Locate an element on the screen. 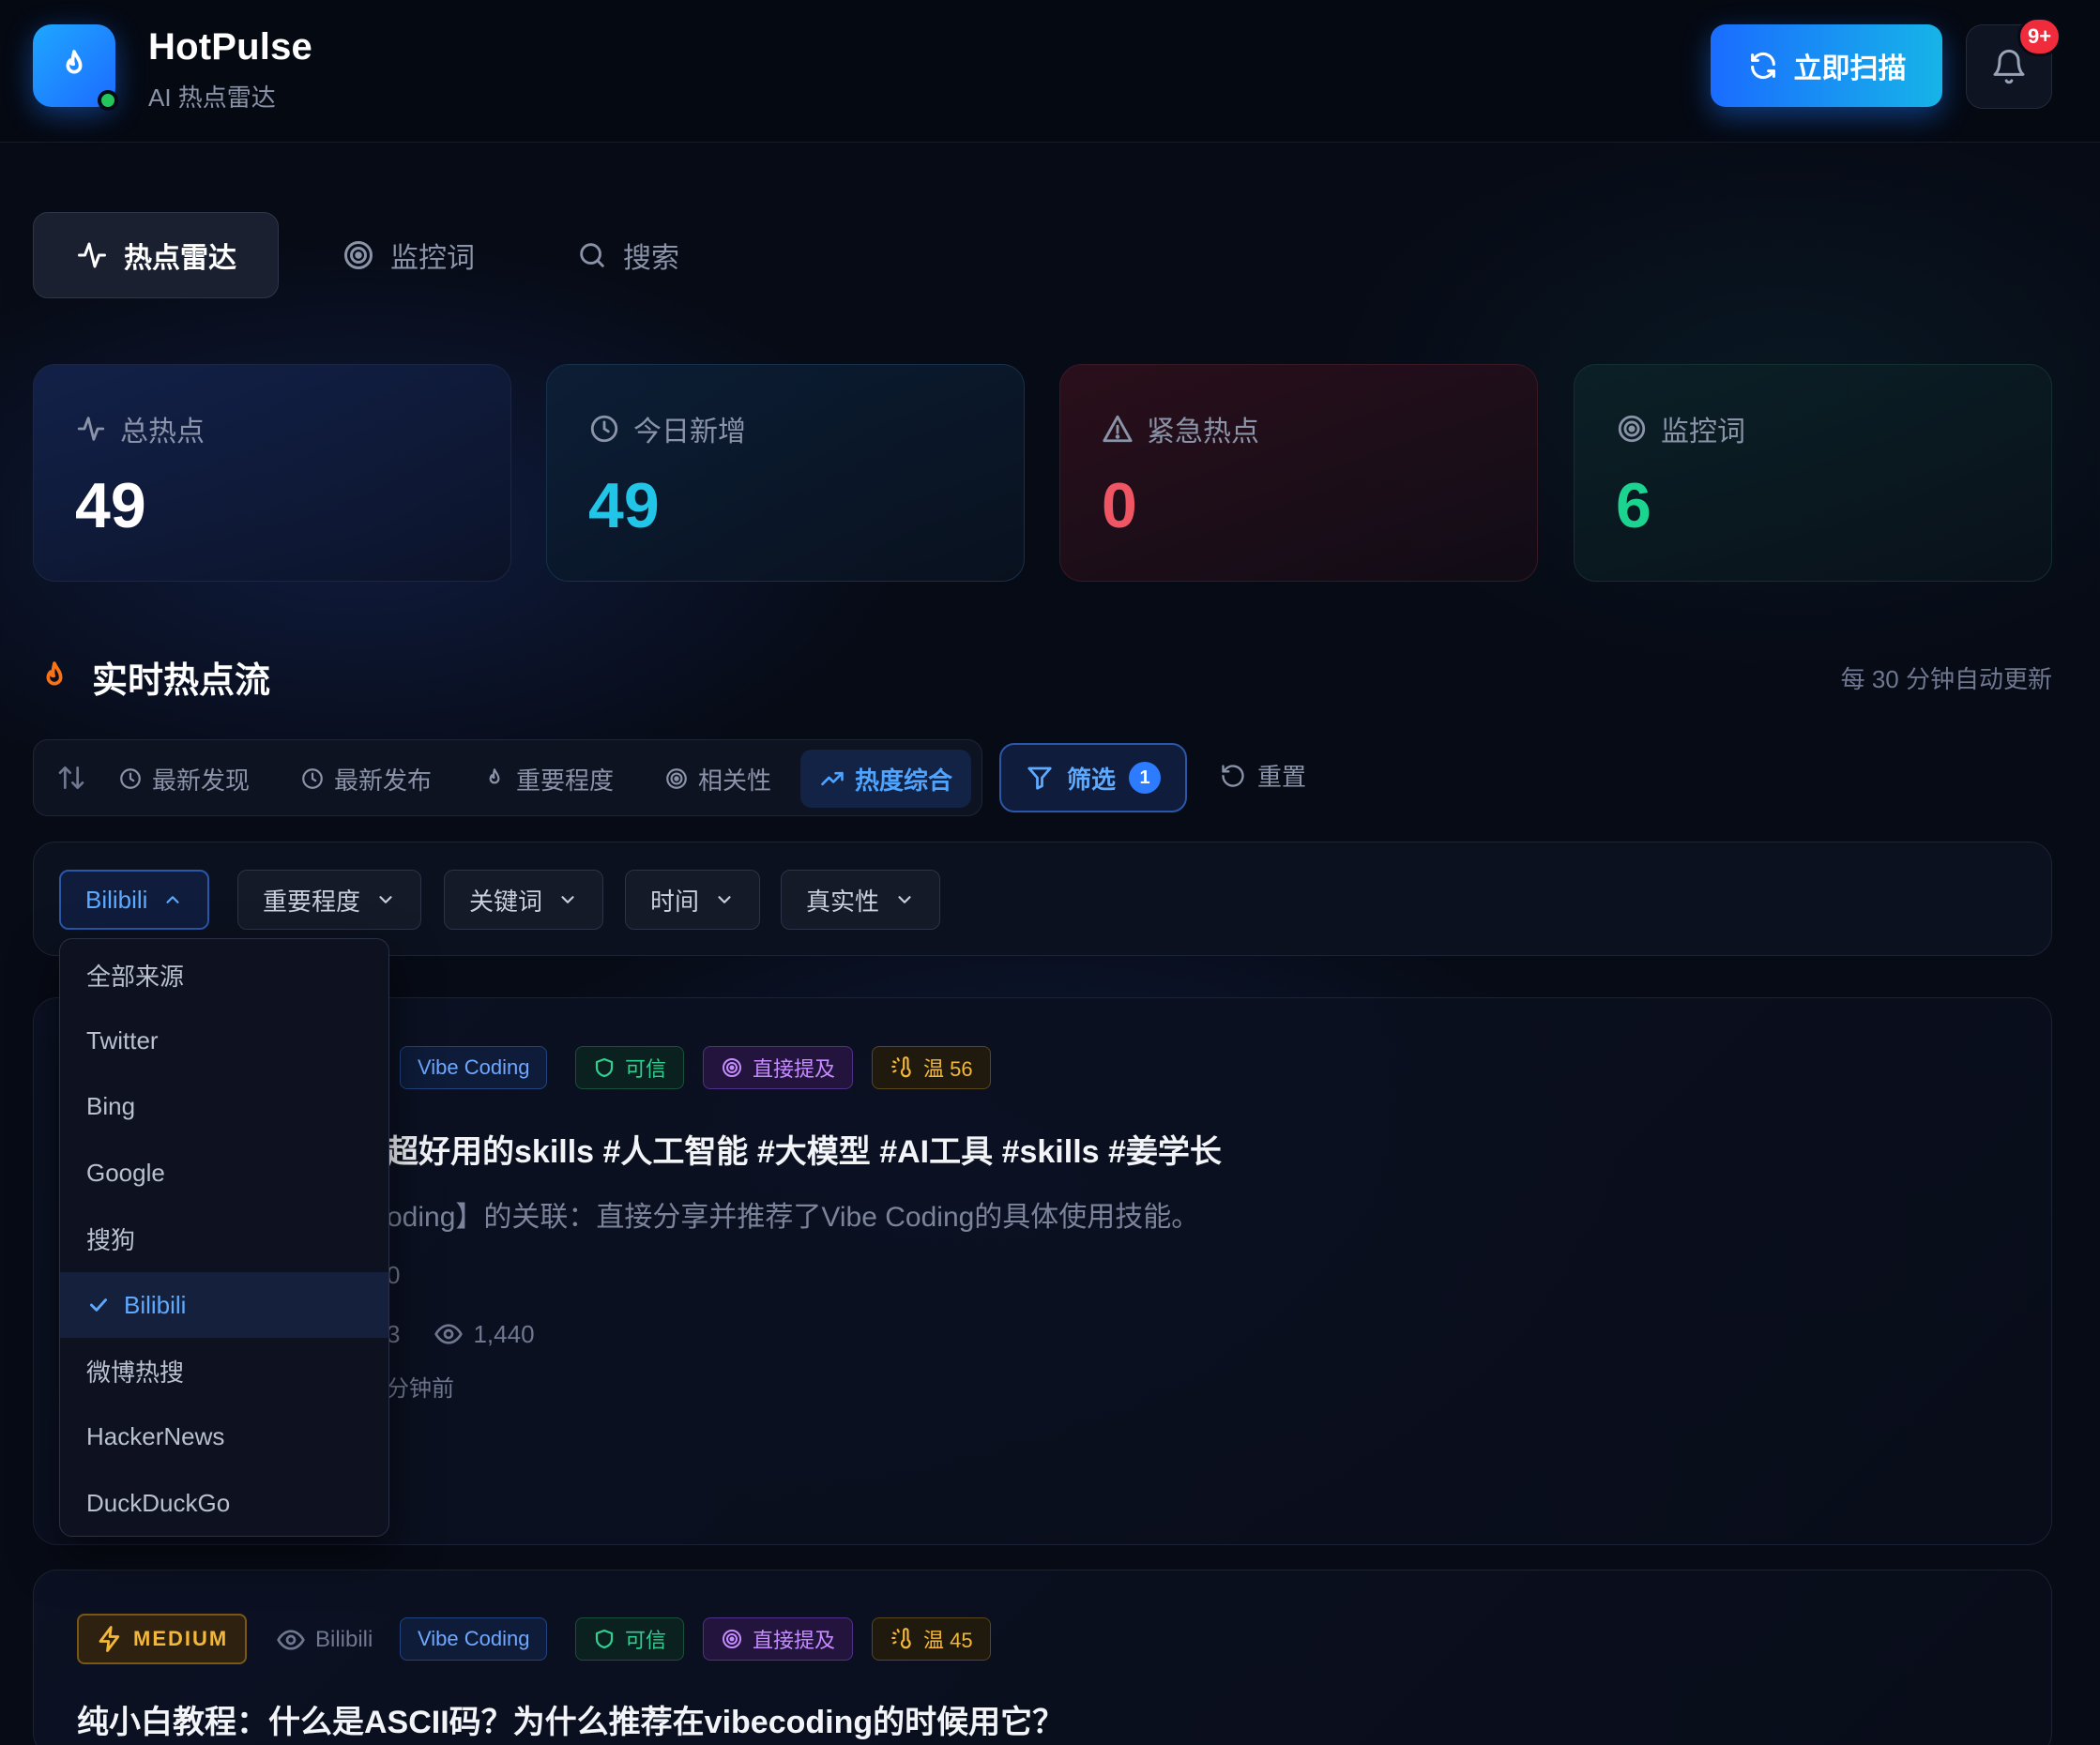 This screenshot has width=2100, height=1745. stat-label: 今日新增 is located at coordinates (689, 433).